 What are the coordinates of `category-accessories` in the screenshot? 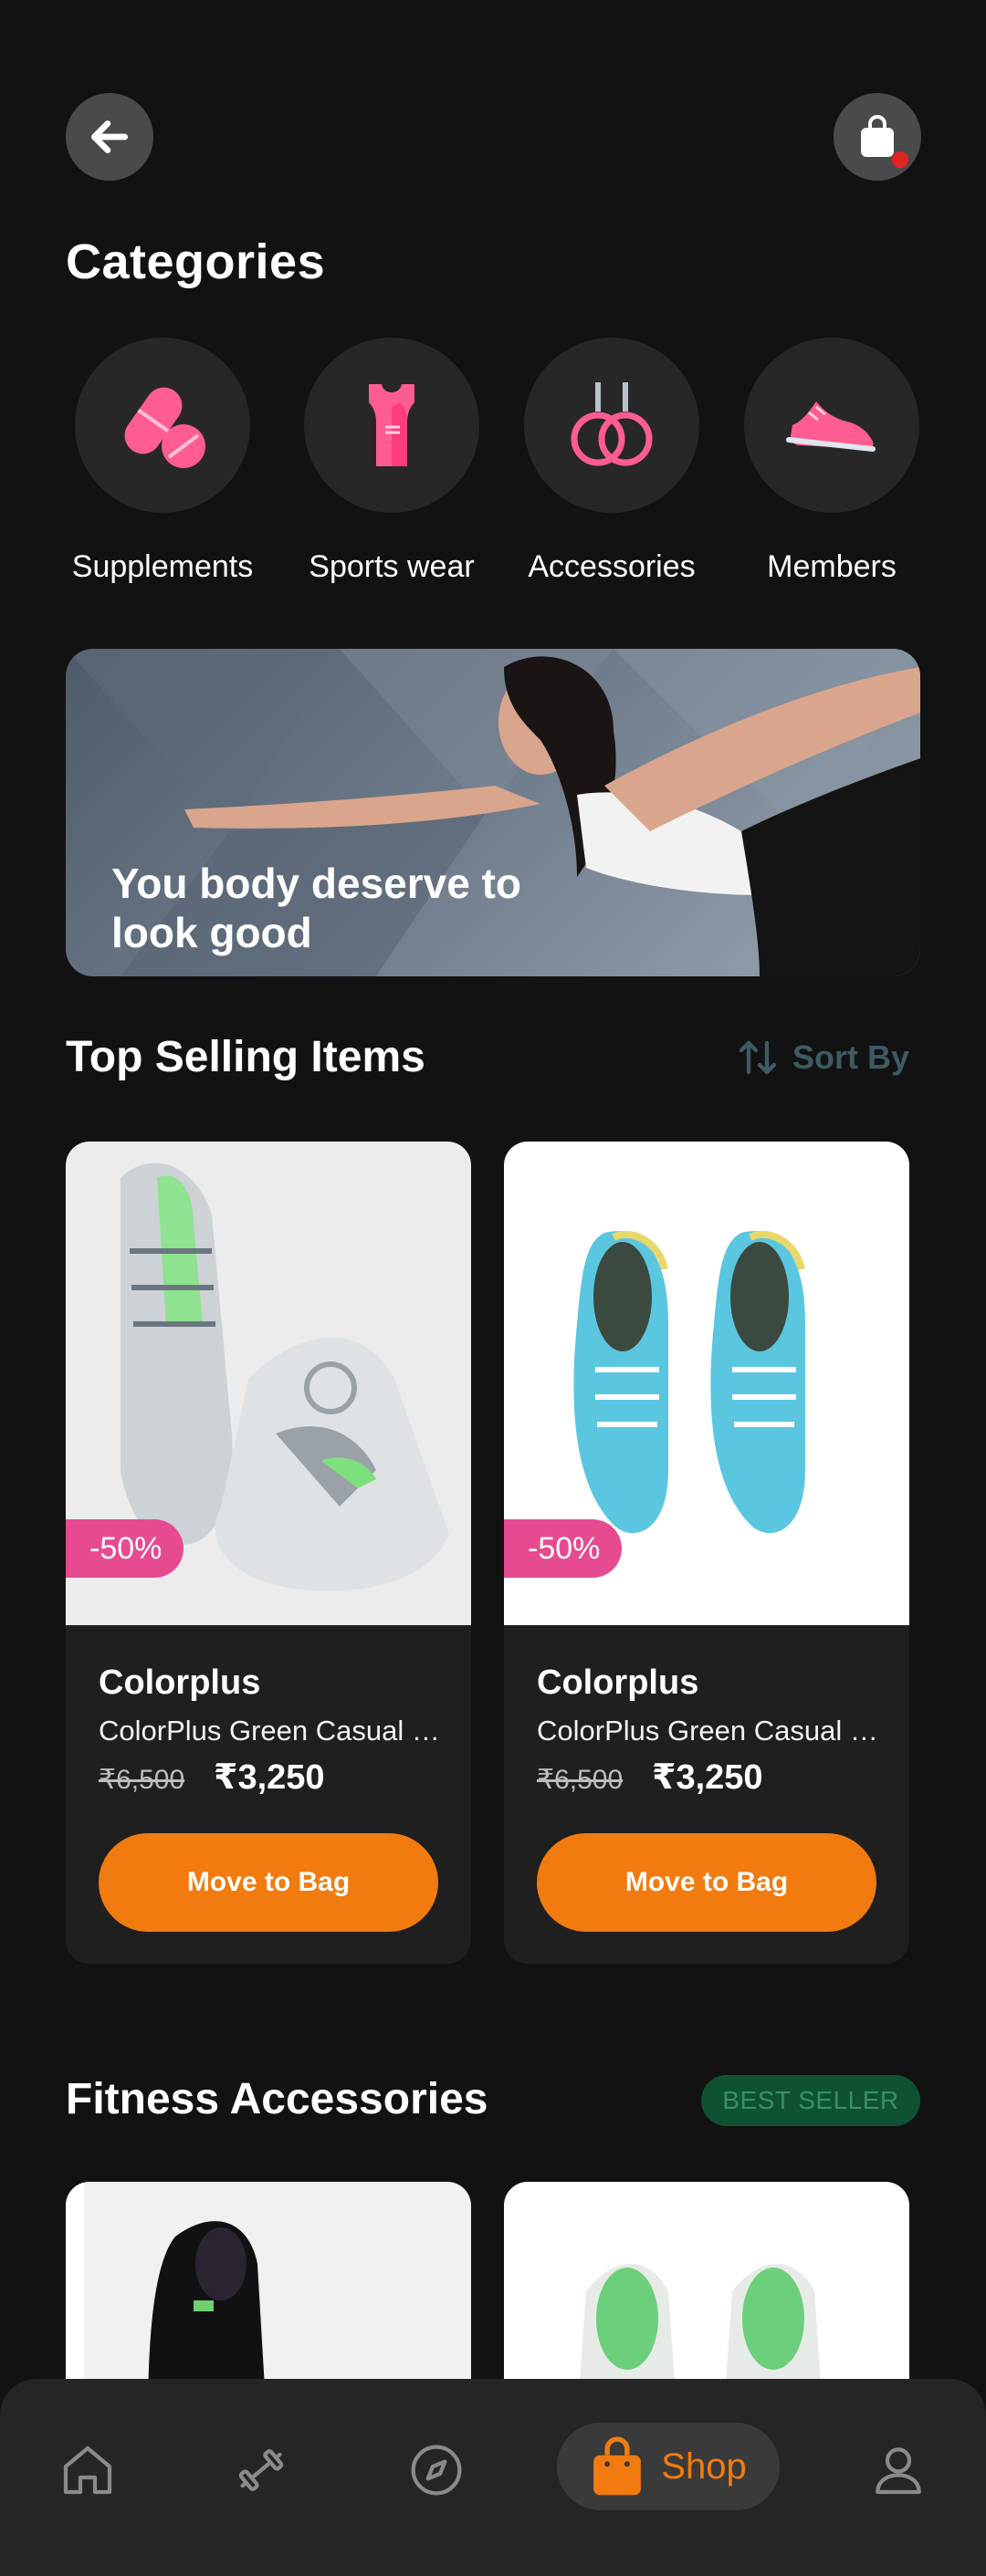 It's located at (611, 425).